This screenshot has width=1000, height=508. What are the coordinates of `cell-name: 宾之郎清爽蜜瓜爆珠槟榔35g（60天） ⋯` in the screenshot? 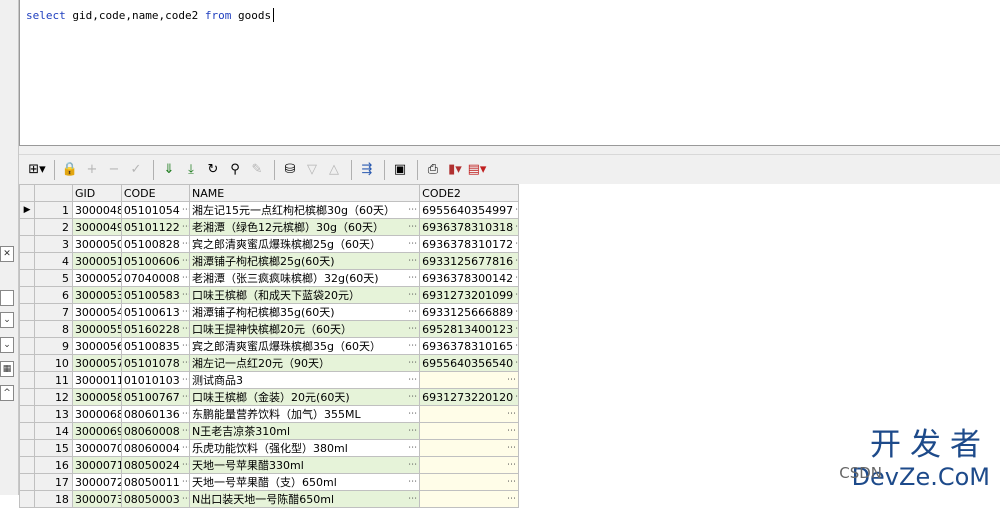 It's located at (305, 346).